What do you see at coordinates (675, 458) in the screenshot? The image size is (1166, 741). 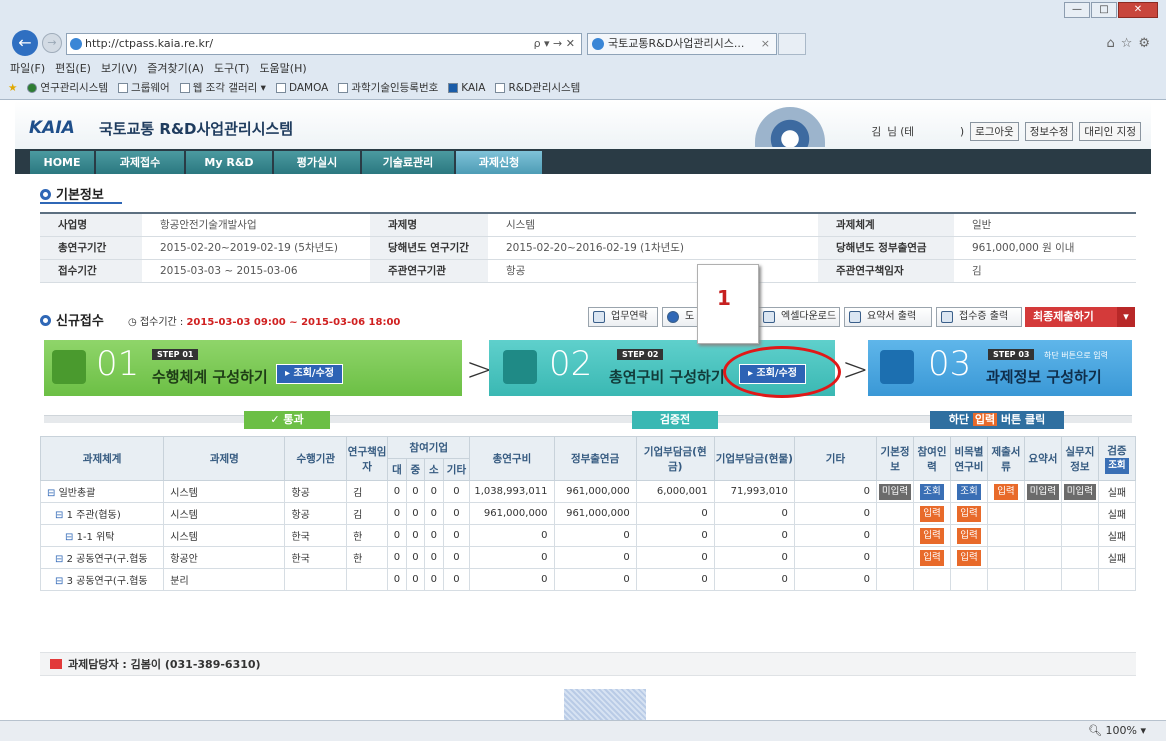 I see `col-cash: 기업부담금(현금)` at bounding box center [675, 458].